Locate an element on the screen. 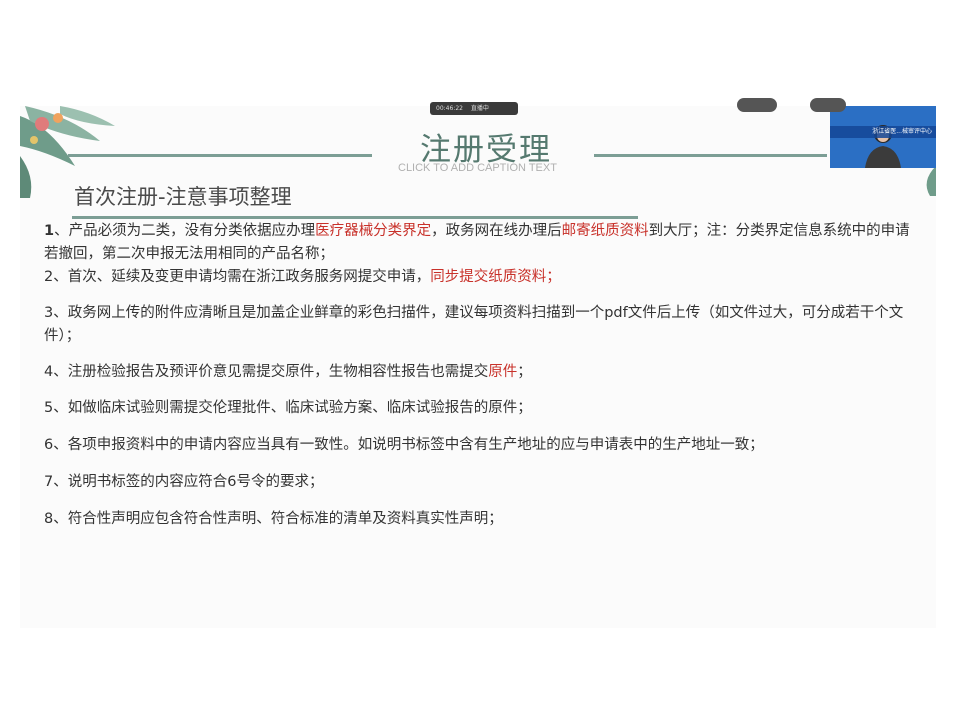 The height and width of the screenshot is (720, 960). item-text: 2、首次、延续及变更申请均需在浙江政务服务网提交申请， is located at coordinates (237, 277).